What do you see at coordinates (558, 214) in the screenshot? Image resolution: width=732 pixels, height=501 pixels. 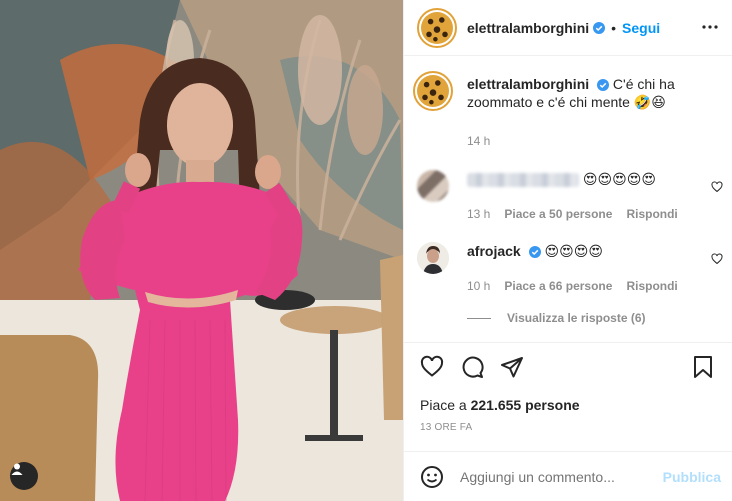 I see `comment-likes: Piace a 50 persone` at bounding box center [558, 214].